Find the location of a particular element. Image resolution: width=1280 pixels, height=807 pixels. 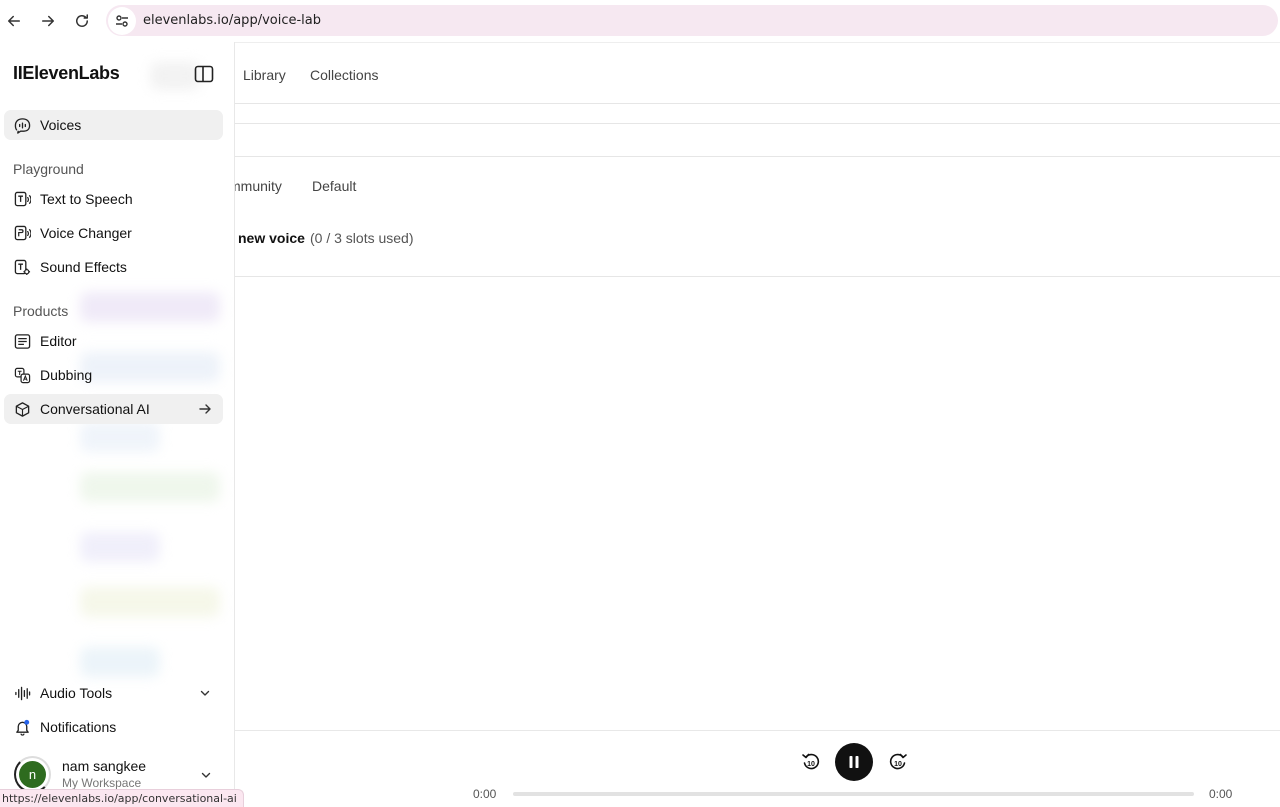

forward-10-icon: 10 is located at coordinates (898, 761).